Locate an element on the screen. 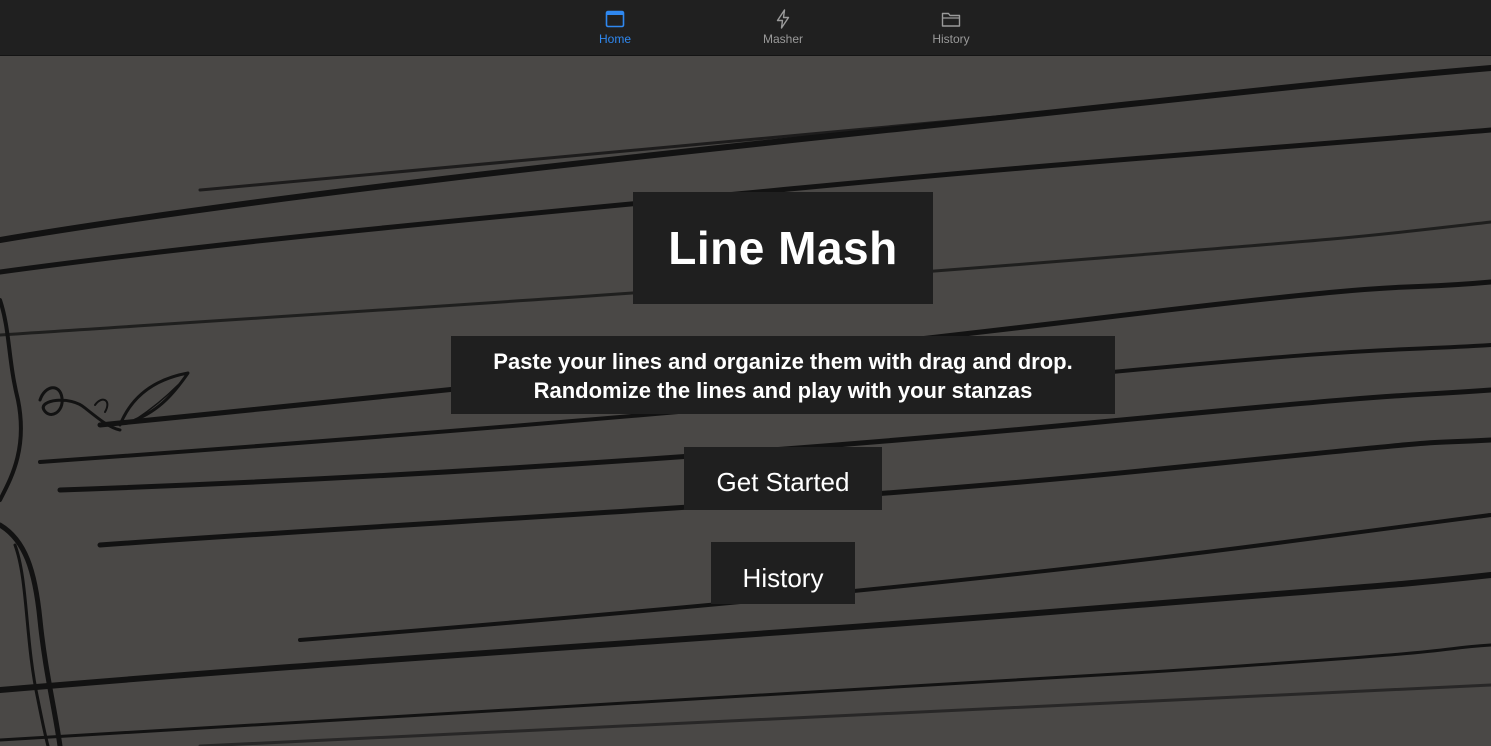 This screenshot has width=1491, height=746. tab-history: History is located at coordinates (951, 27).